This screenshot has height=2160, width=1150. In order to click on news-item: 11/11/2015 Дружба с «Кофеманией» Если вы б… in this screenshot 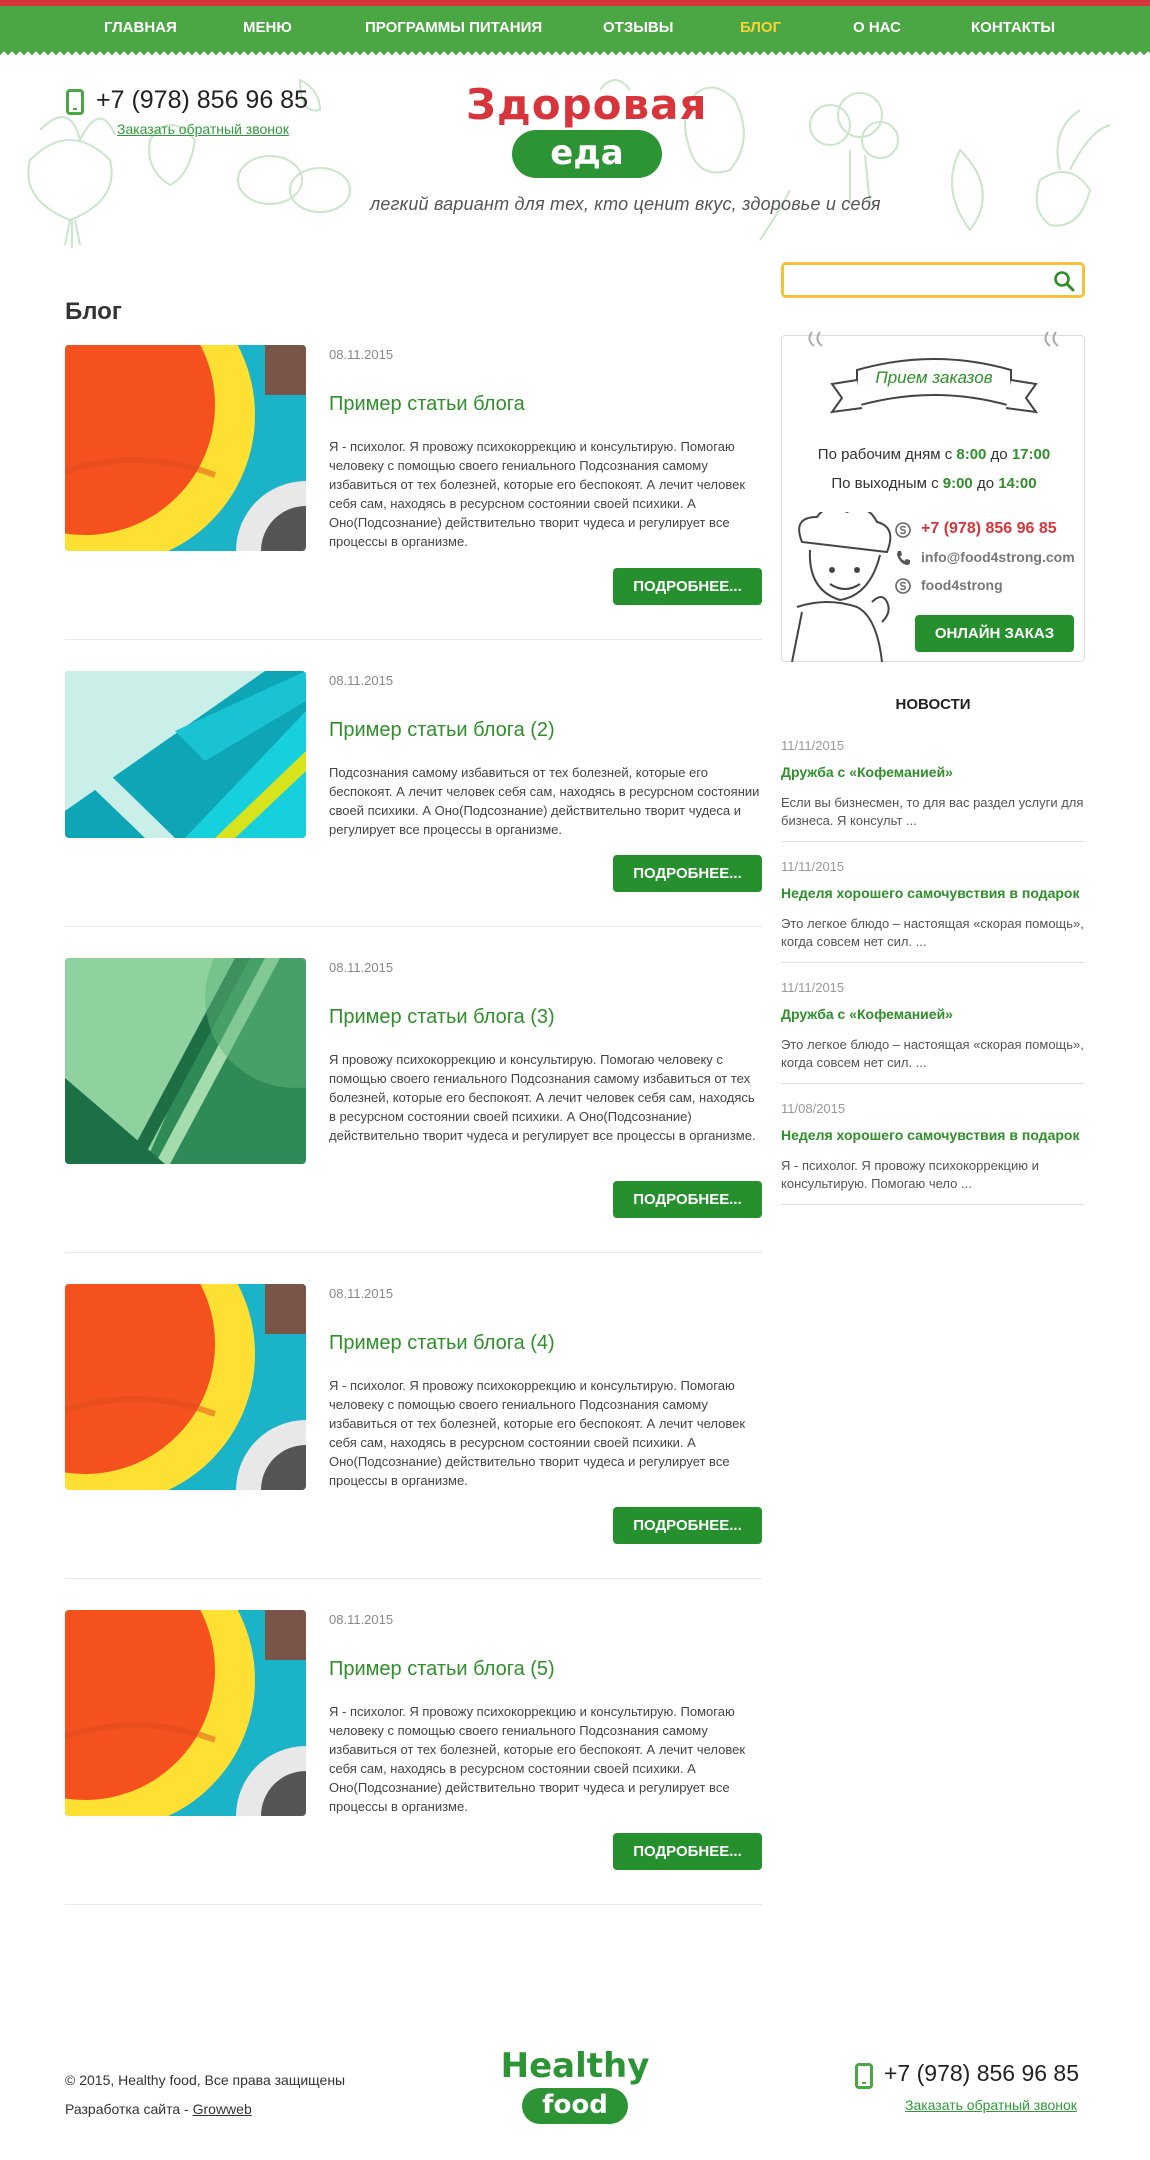, I will do `click(933, 788)`.